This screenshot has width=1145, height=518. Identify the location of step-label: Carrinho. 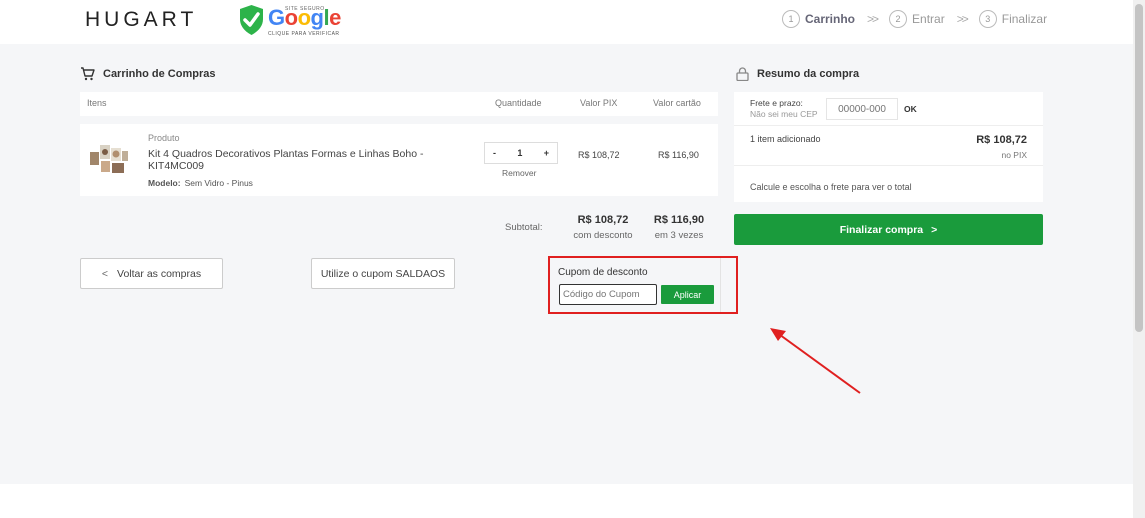
(830, 19).